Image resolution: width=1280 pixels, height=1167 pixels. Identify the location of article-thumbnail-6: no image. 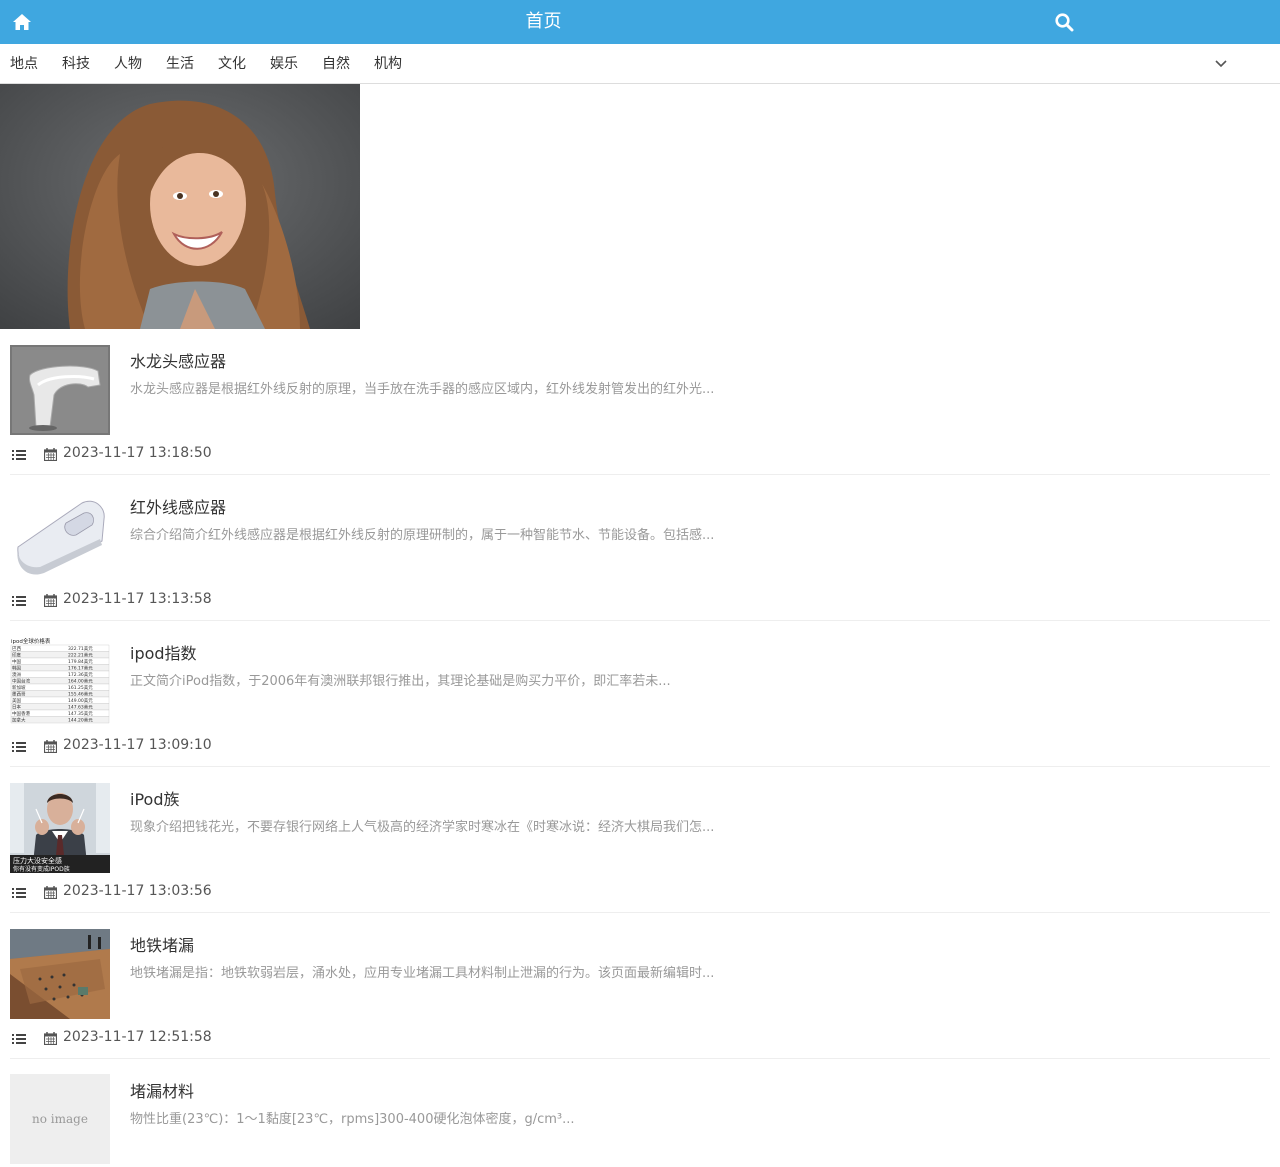
(60, 1119).